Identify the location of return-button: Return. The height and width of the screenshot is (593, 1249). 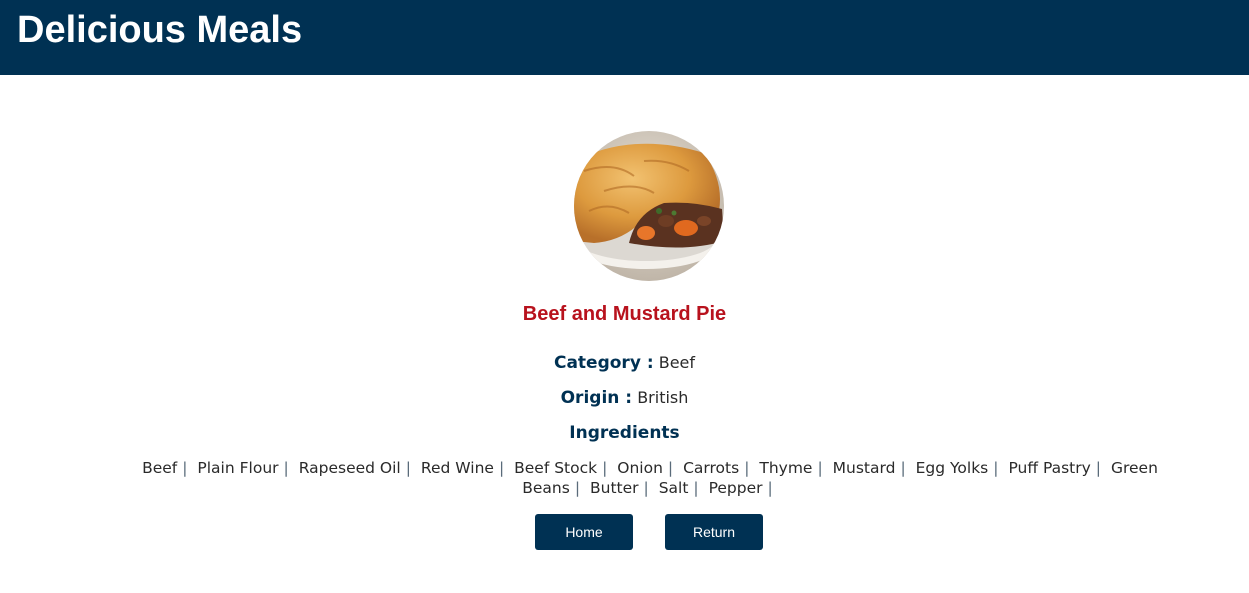
(714, 532).